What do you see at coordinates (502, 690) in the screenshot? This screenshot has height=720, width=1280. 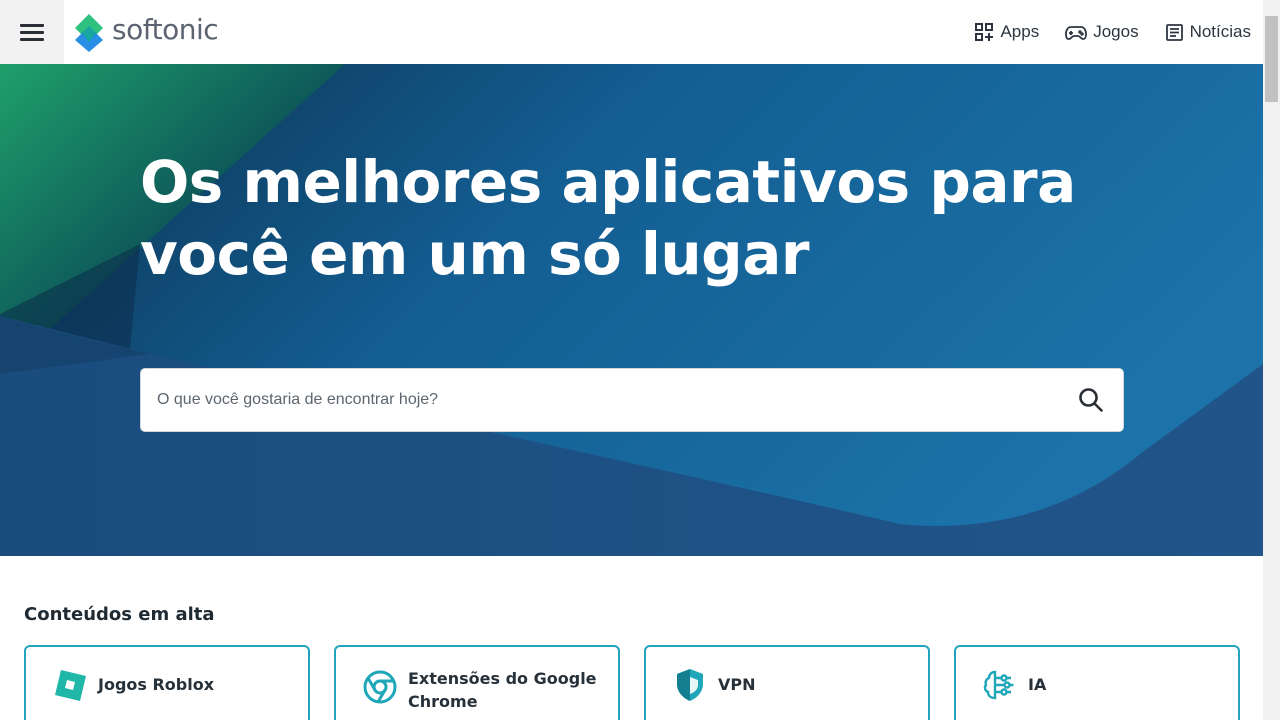 I see `trending-card-label: Extensões do Google Chrome` at bounding box center [502, 690].